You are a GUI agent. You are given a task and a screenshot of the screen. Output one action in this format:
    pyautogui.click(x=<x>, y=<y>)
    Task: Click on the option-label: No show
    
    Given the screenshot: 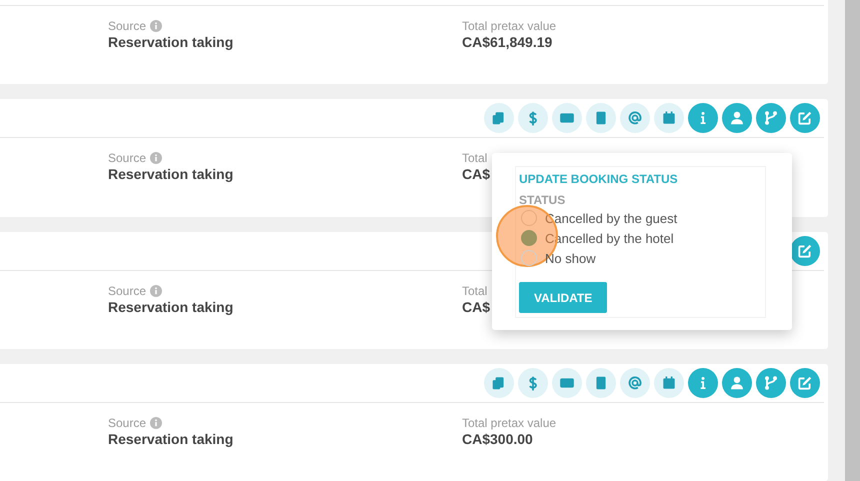 What is the action you would take?
    pyautogui.click(x=570, y=258)
    